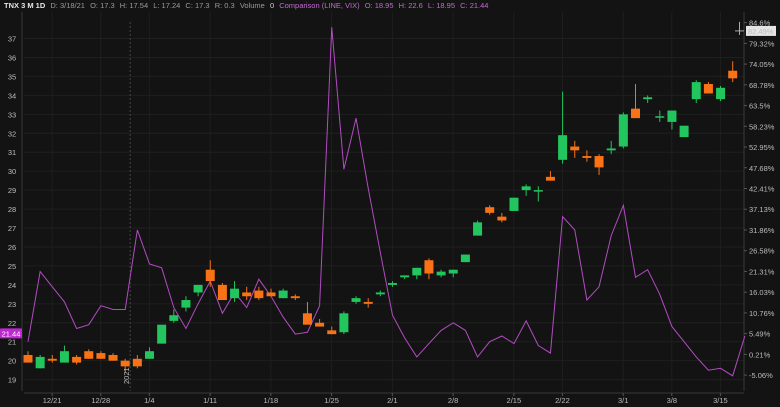 This screenshot has width=780, height=407. I want to click on left-tick-label: 36, so click(12, 57).